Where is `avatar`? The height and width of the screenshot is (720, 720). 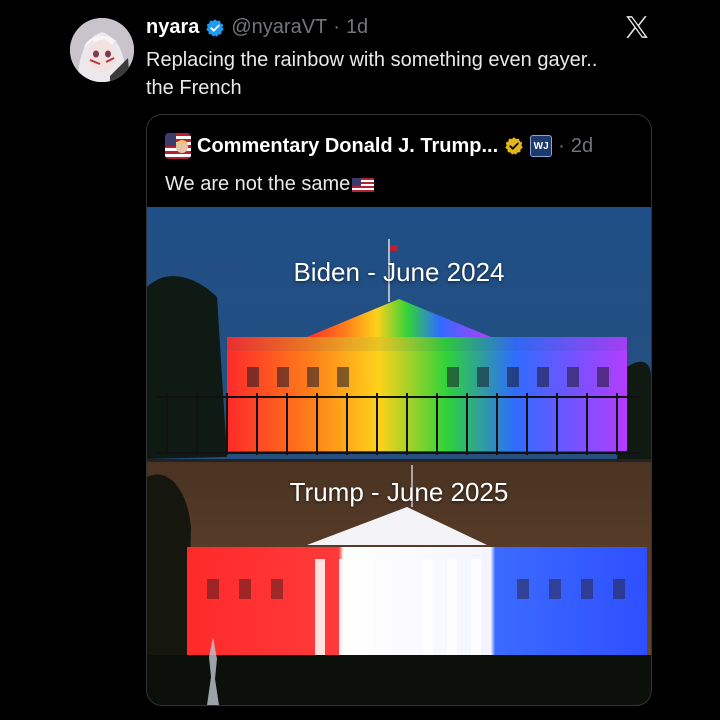
avatar is located at coordinates (102, 50).